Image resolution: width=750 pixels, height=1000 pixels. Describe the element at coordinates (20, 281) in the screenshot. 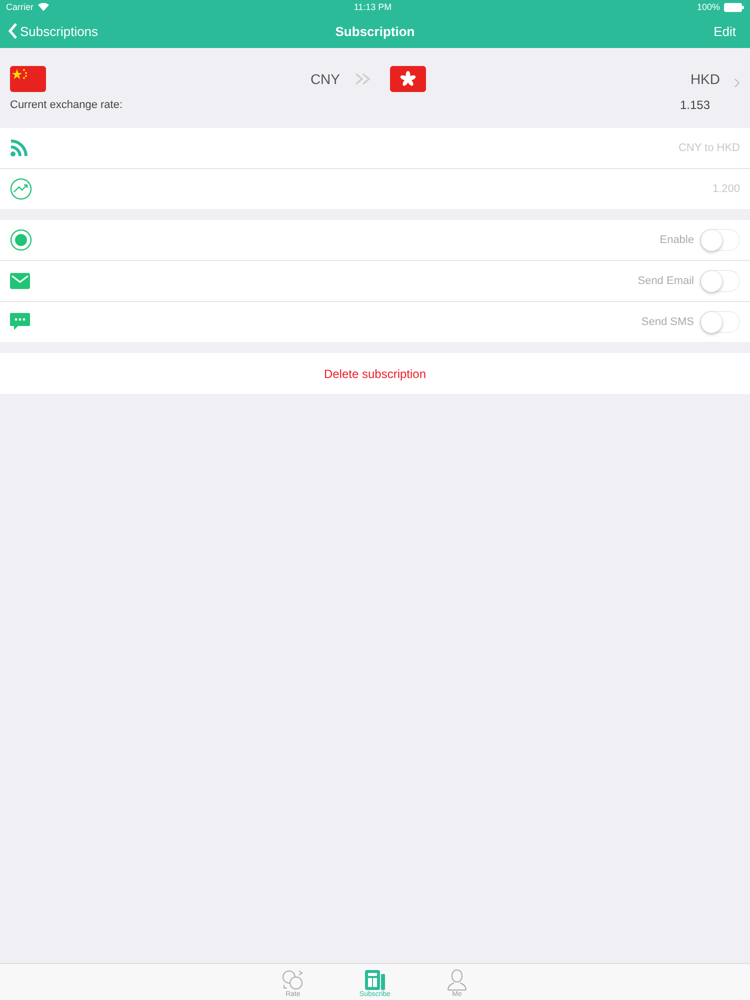

I see `envelope-icon` at that location.